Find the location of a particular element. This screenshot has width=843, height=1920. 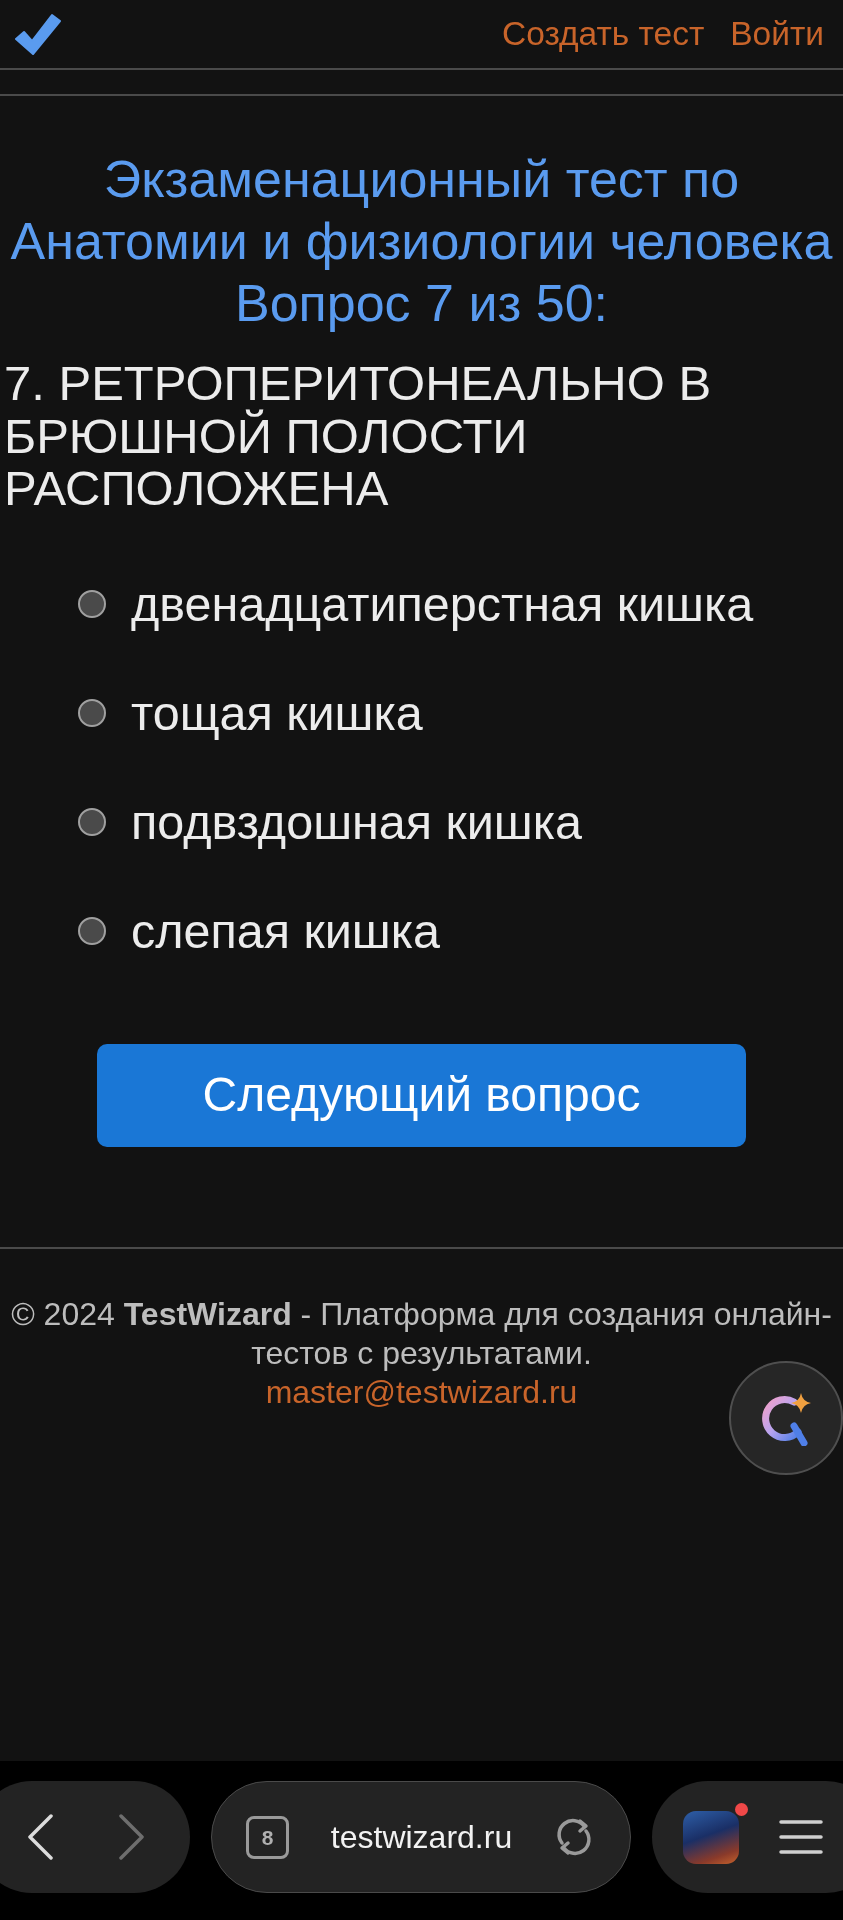

app-icon is located at coordinates (711, 1837).